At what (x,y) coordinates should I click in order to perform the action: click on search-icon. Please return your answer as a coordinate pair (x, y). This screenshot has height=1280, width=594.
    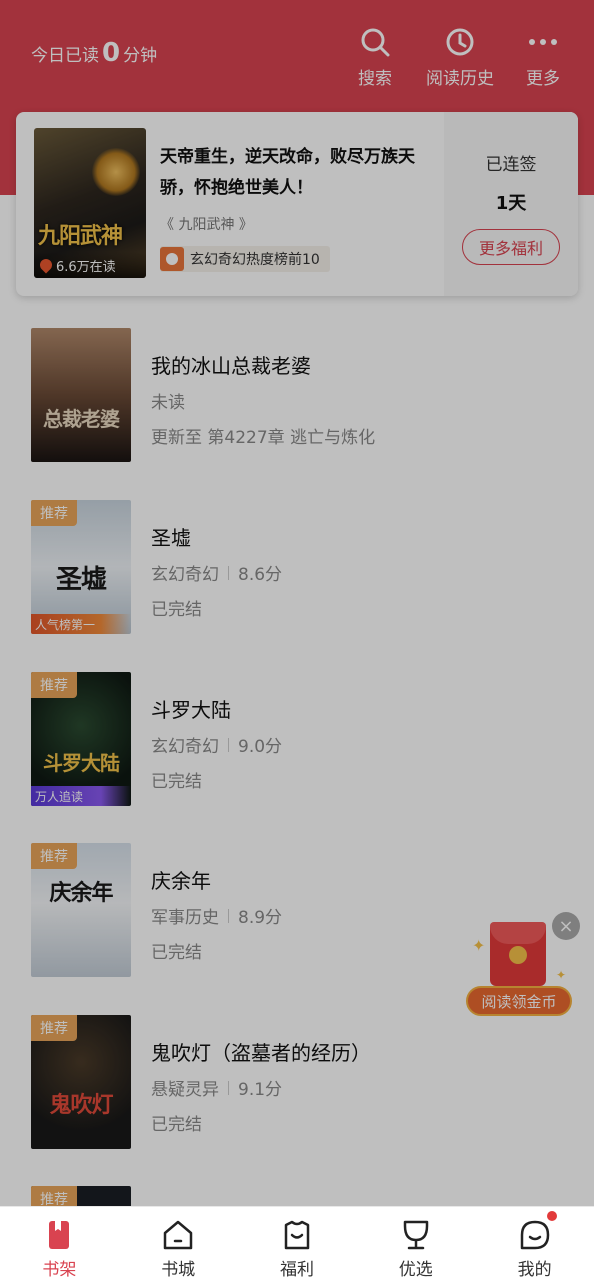
    Looking at the image, I should click on (375, 42).